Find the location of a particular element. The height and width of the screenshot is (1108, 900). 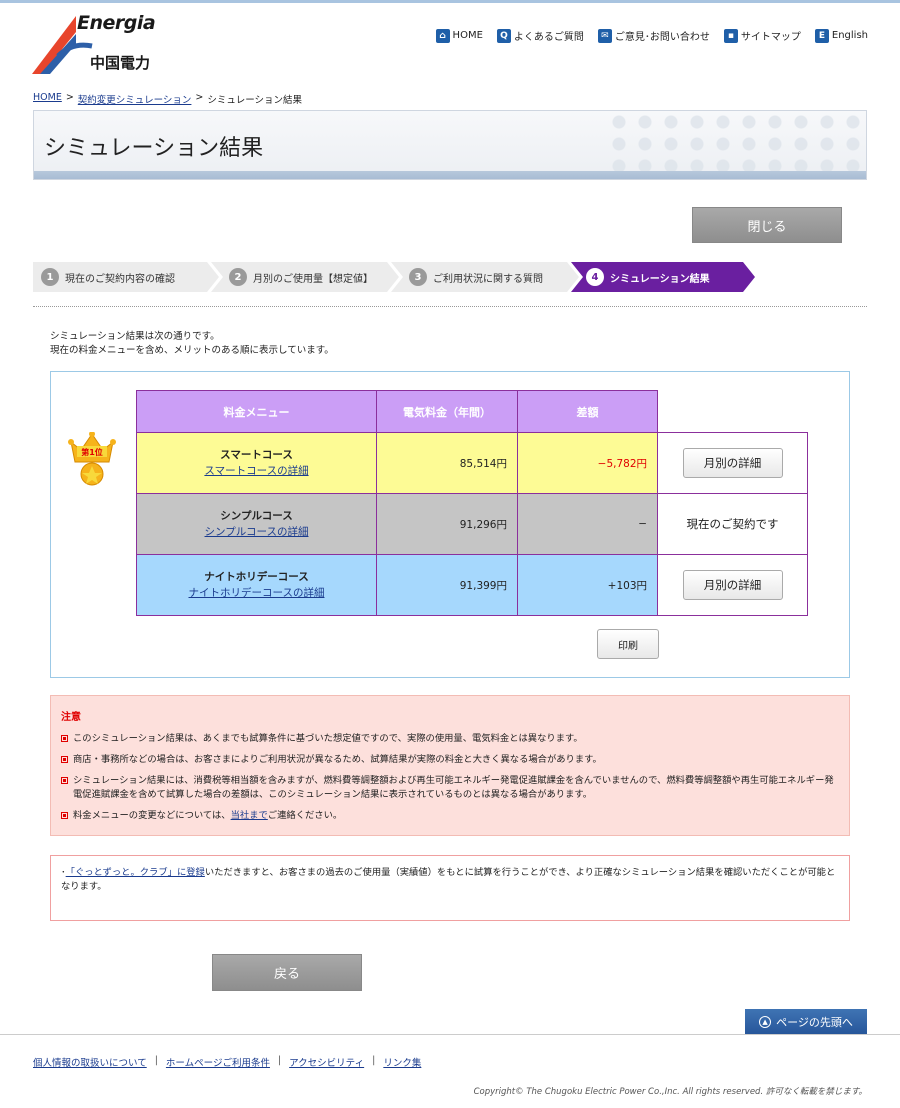

course-detail-link: ナイトホリデーコースの詳細 is located at coordinates (257, 593).